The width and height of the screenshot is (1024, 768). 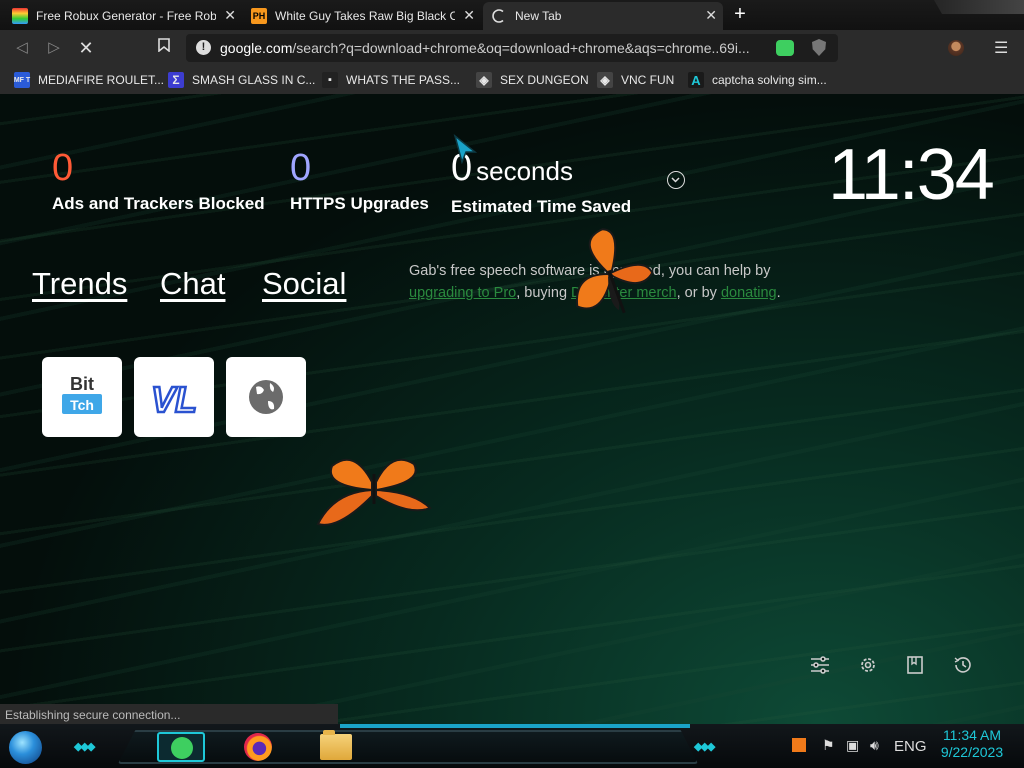 I want to click on stat-label: Ads and Trackers Blocked, so click(x=158, y=203).